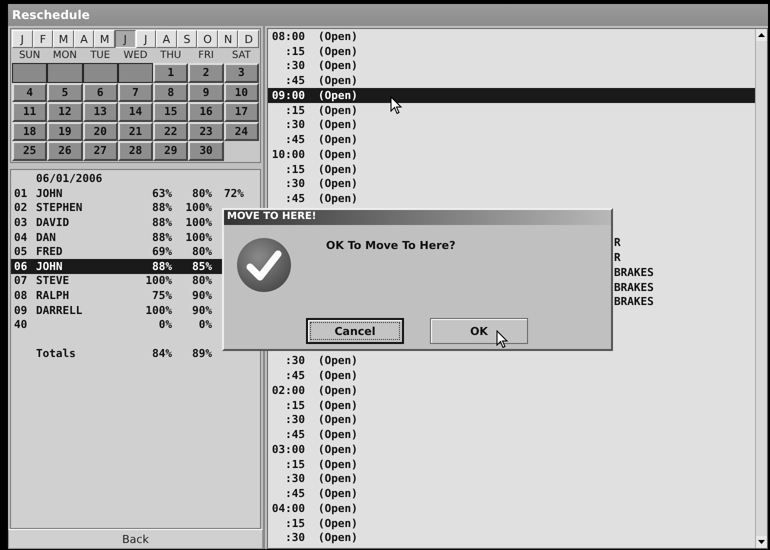  Describe the element at coordinates (21, 207) in the screenshot. I see `staff-number: 02` at that location.